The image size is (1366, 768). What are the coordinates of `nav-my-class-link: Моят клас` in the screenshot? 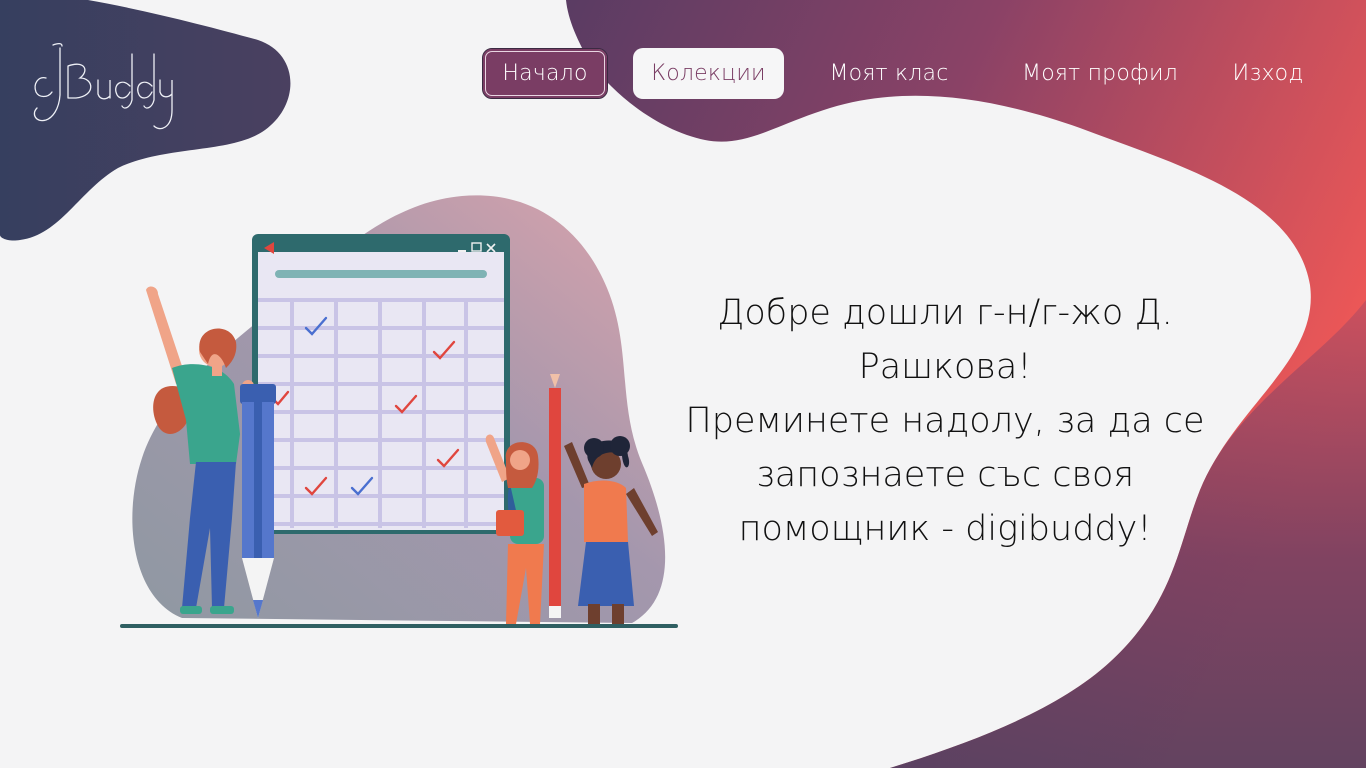 It's located at (889, 73).